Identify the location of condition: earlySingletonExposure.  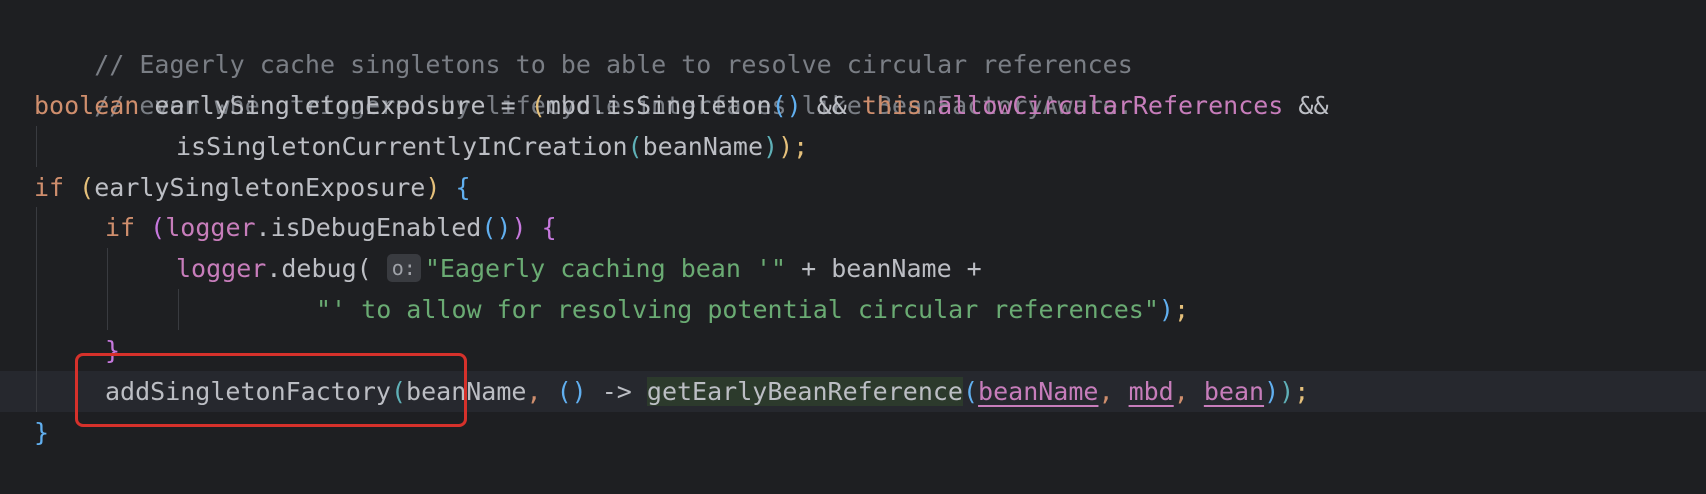
(260, 187).